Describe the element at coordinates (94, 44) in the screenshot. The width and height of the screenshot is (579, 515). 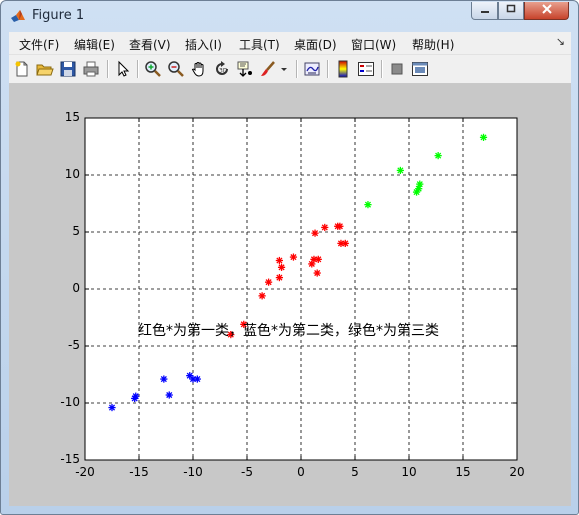
I see `menu-edit: 编辑(E)` at that location.